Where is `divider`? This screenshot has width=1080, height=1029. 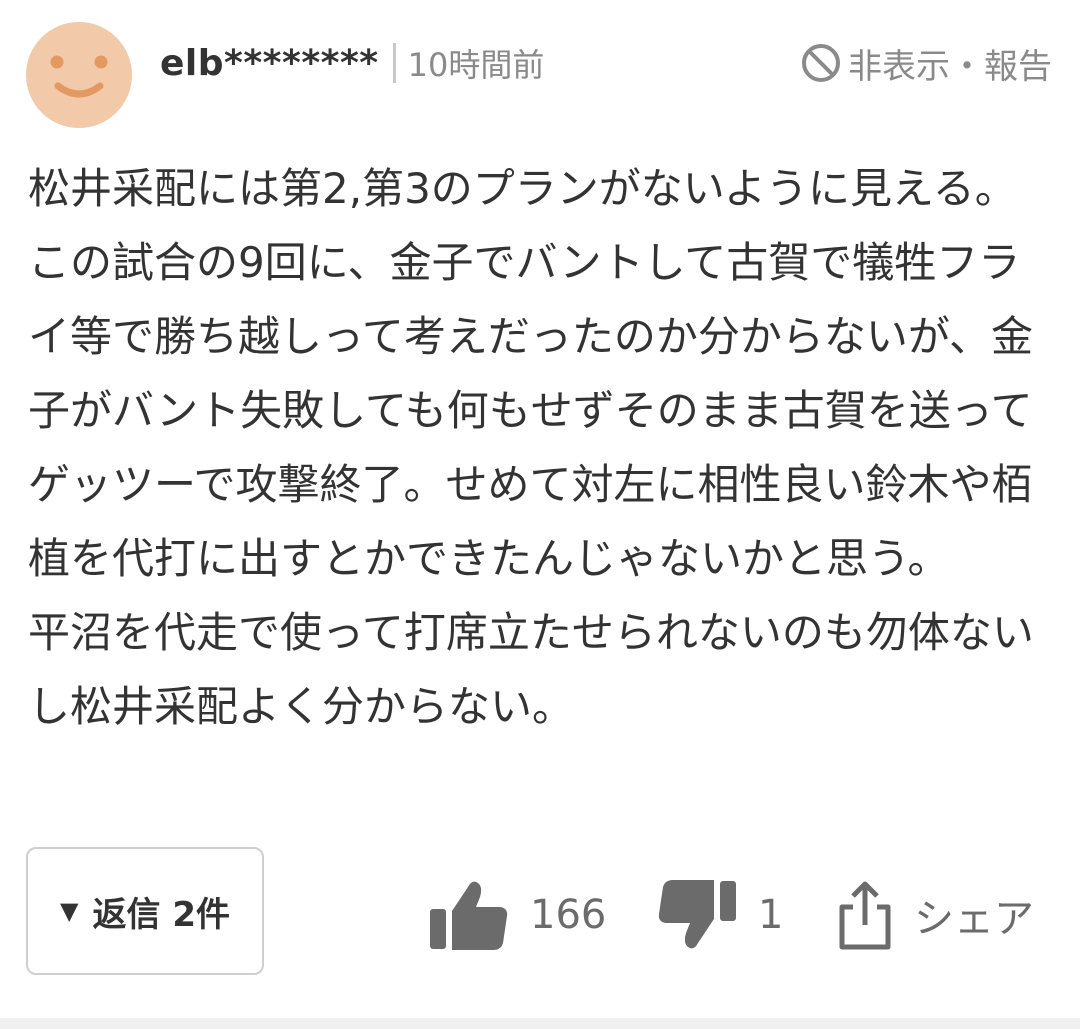 divider is located at coordinates (540, 1023).